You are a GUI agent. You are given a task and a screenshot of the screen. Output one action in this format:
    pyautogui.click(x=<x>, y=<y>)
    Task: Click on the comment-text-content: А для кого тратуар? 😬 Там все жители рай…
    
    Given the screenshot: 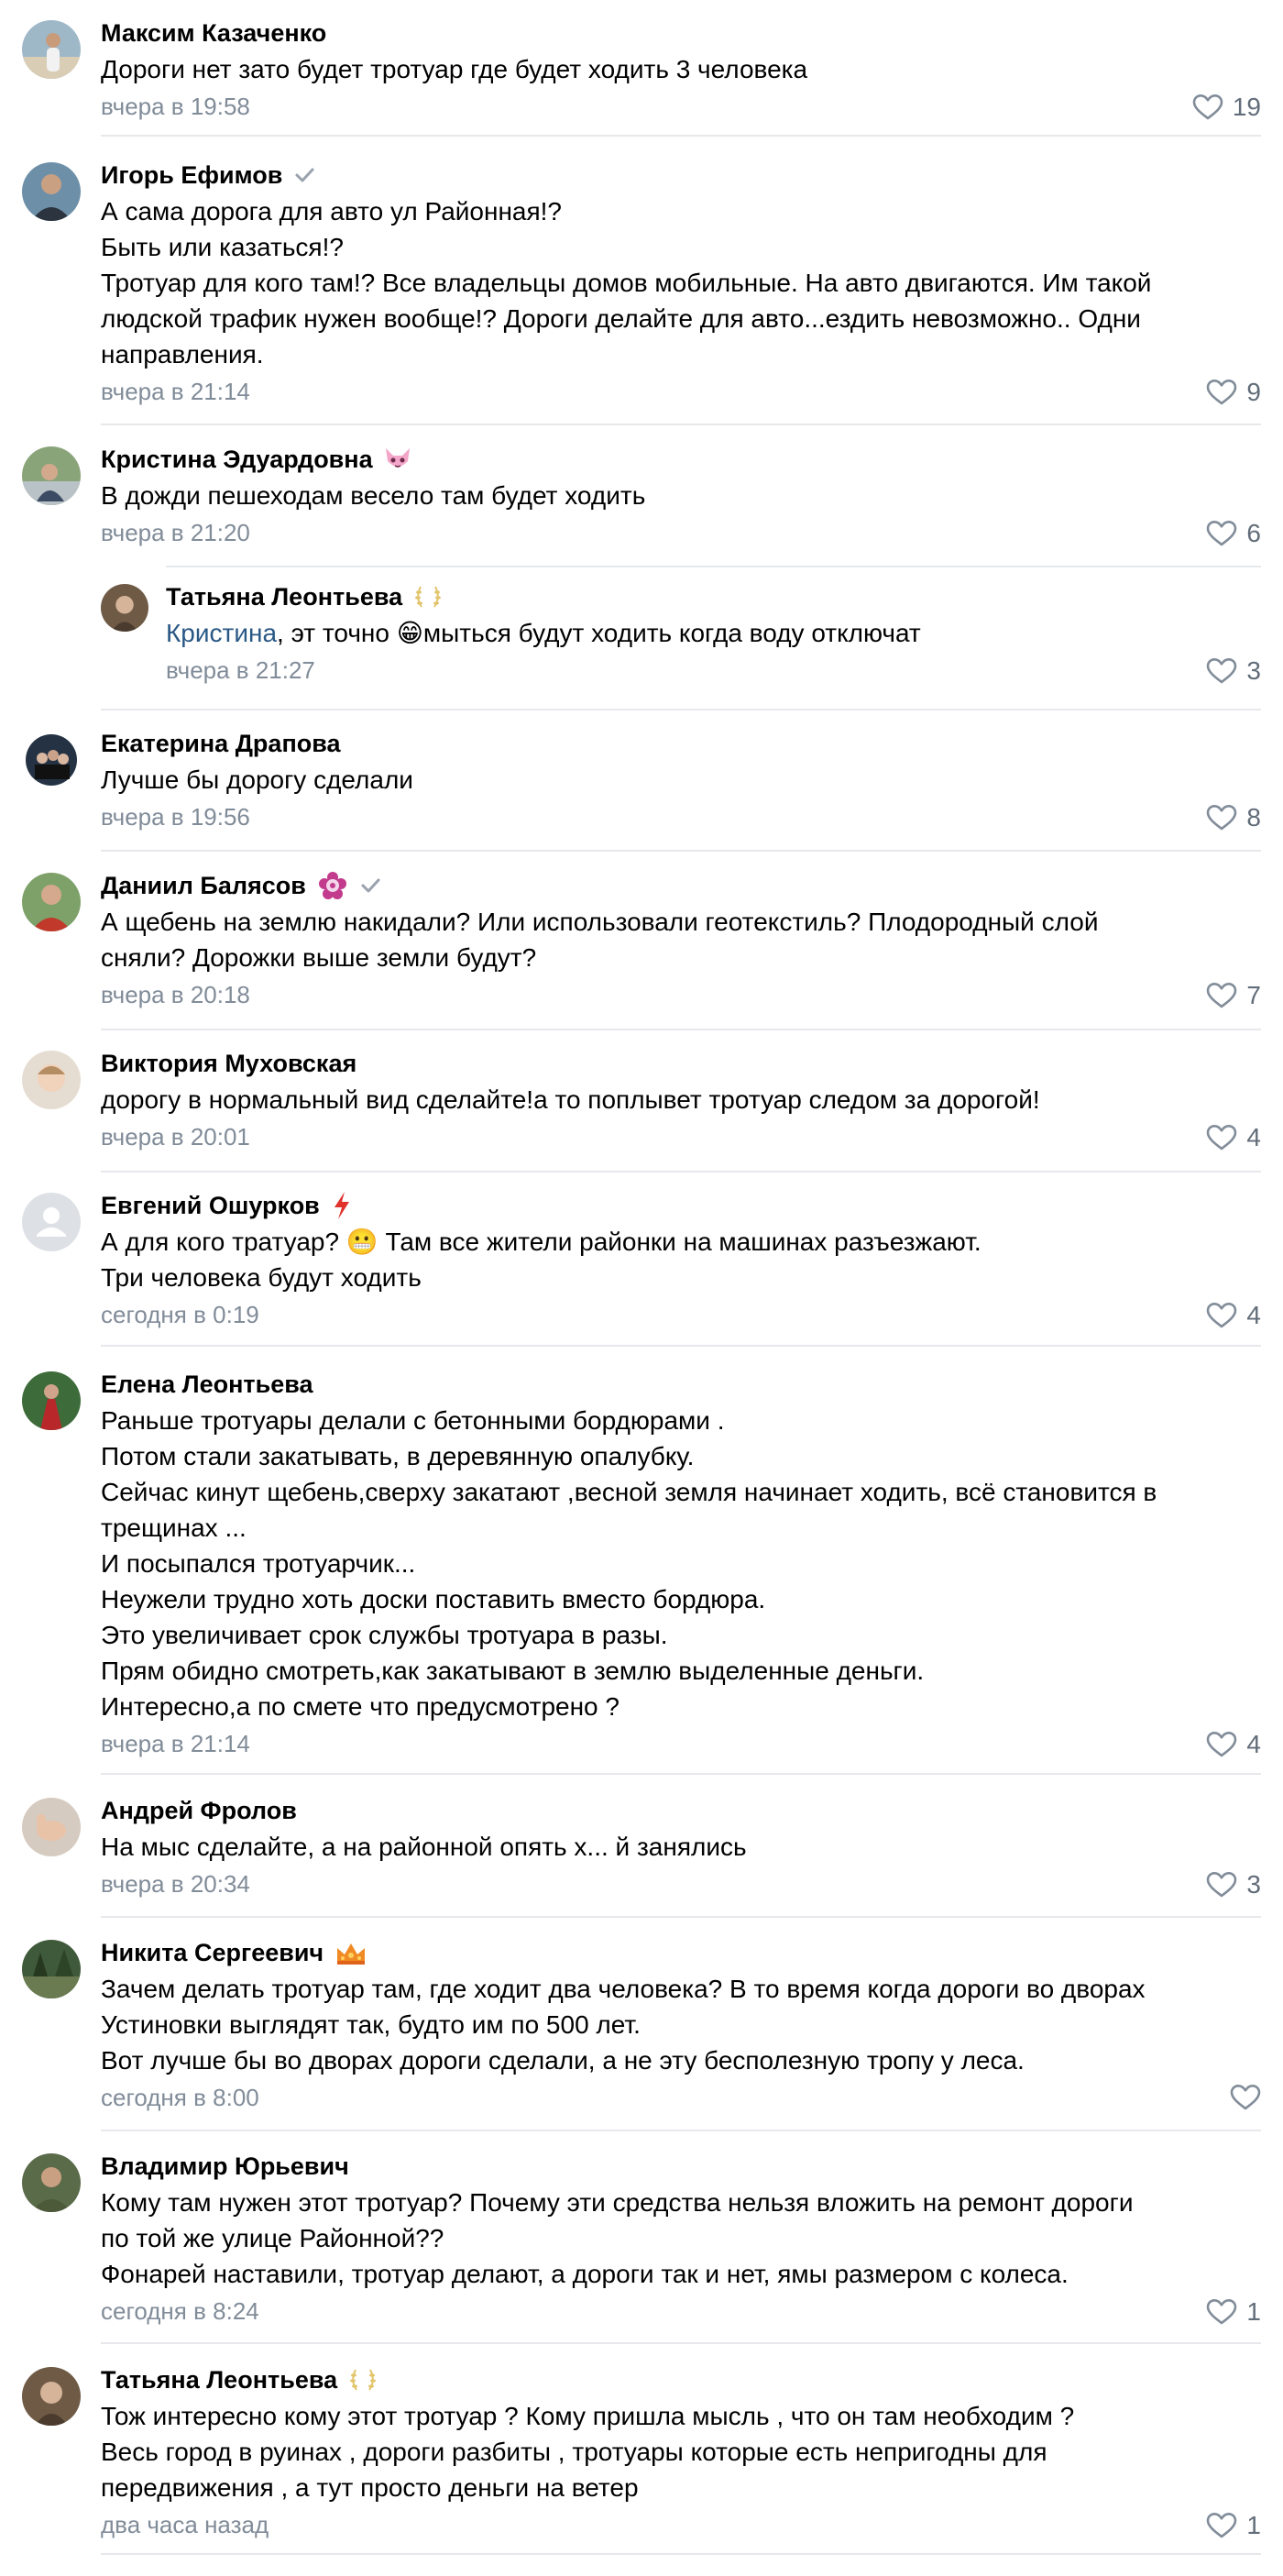 What is the action you would take?
    pyautogui.click(x=541, y=1259)
    